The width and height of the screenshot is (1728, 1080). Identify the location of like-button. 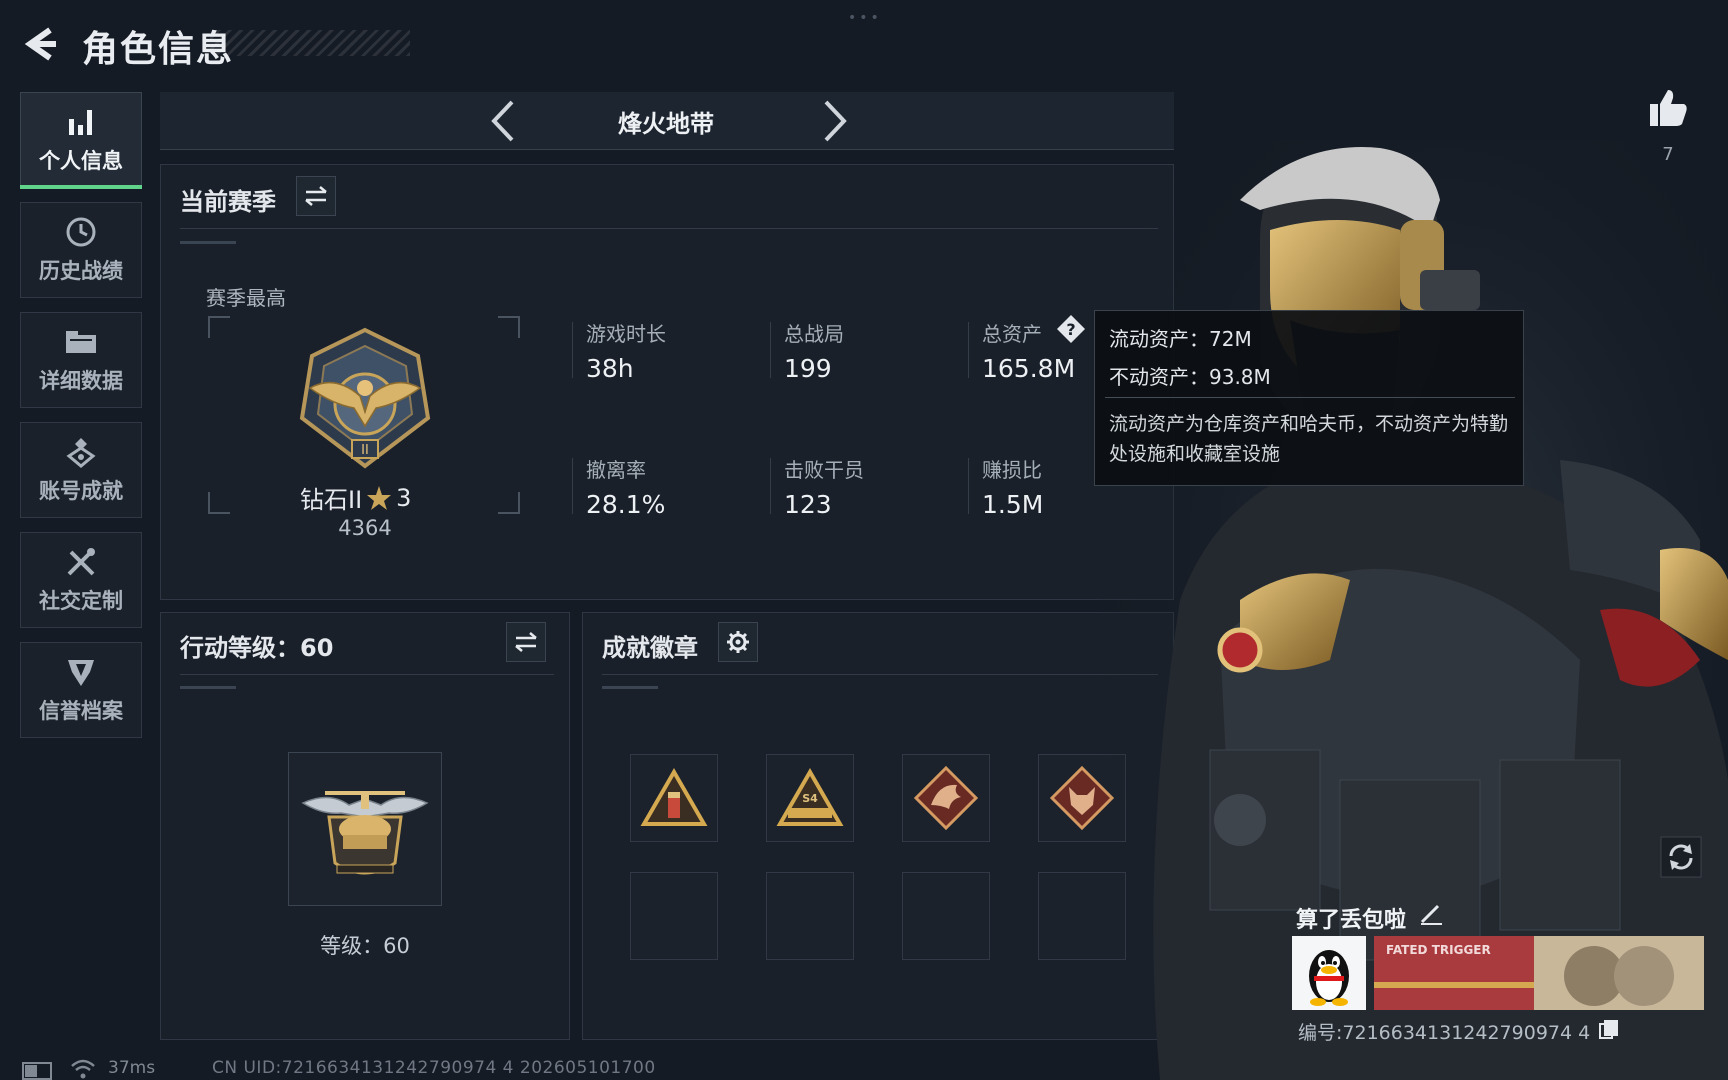
(1668, 108).